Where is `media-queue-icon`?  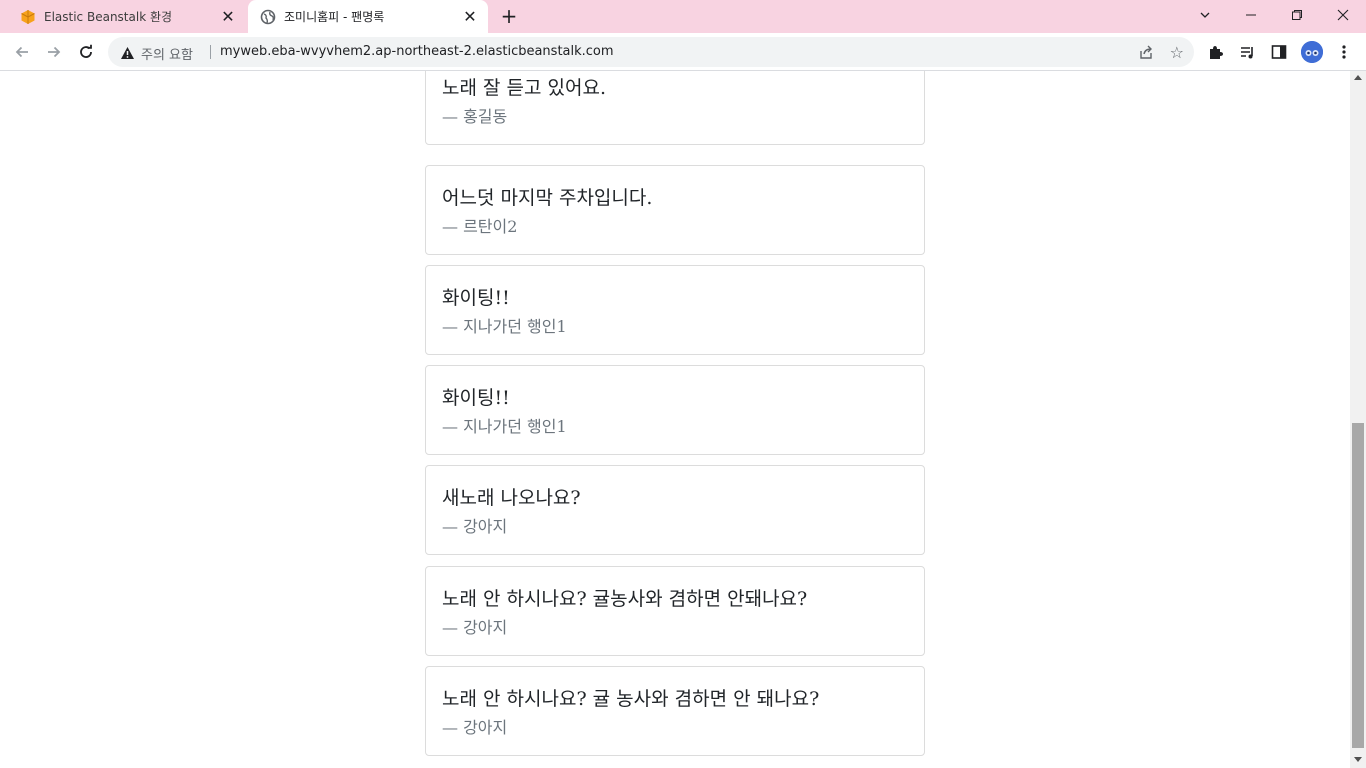 media-queue-icon is located at coordinates (1248, 52).